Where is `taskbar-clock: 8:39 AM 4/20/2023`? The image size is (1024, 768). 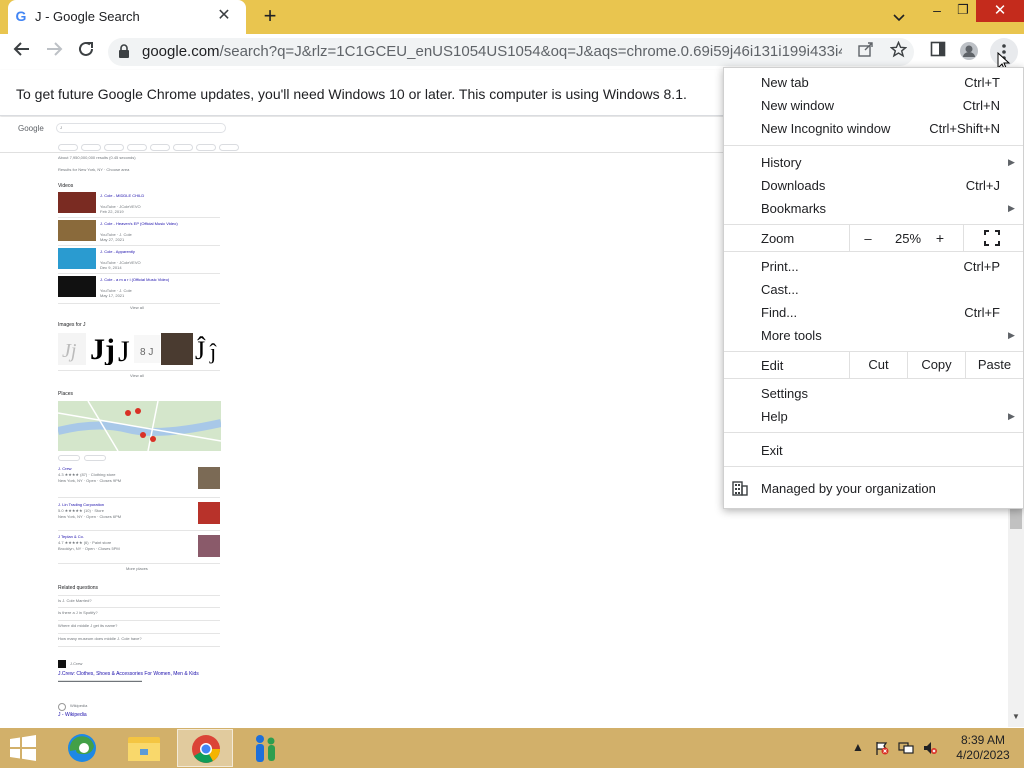 taskbar-clock: 8:39 AM 4/20/2023 is located at coordinates (983, 748).